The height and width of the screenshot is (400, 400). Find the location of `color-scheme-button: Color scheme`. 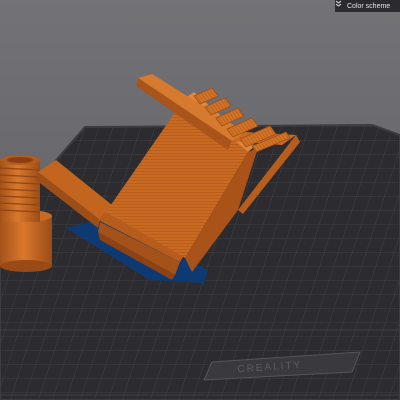

color-scheme-button: Color scheme is located at coordinates (367, 6).